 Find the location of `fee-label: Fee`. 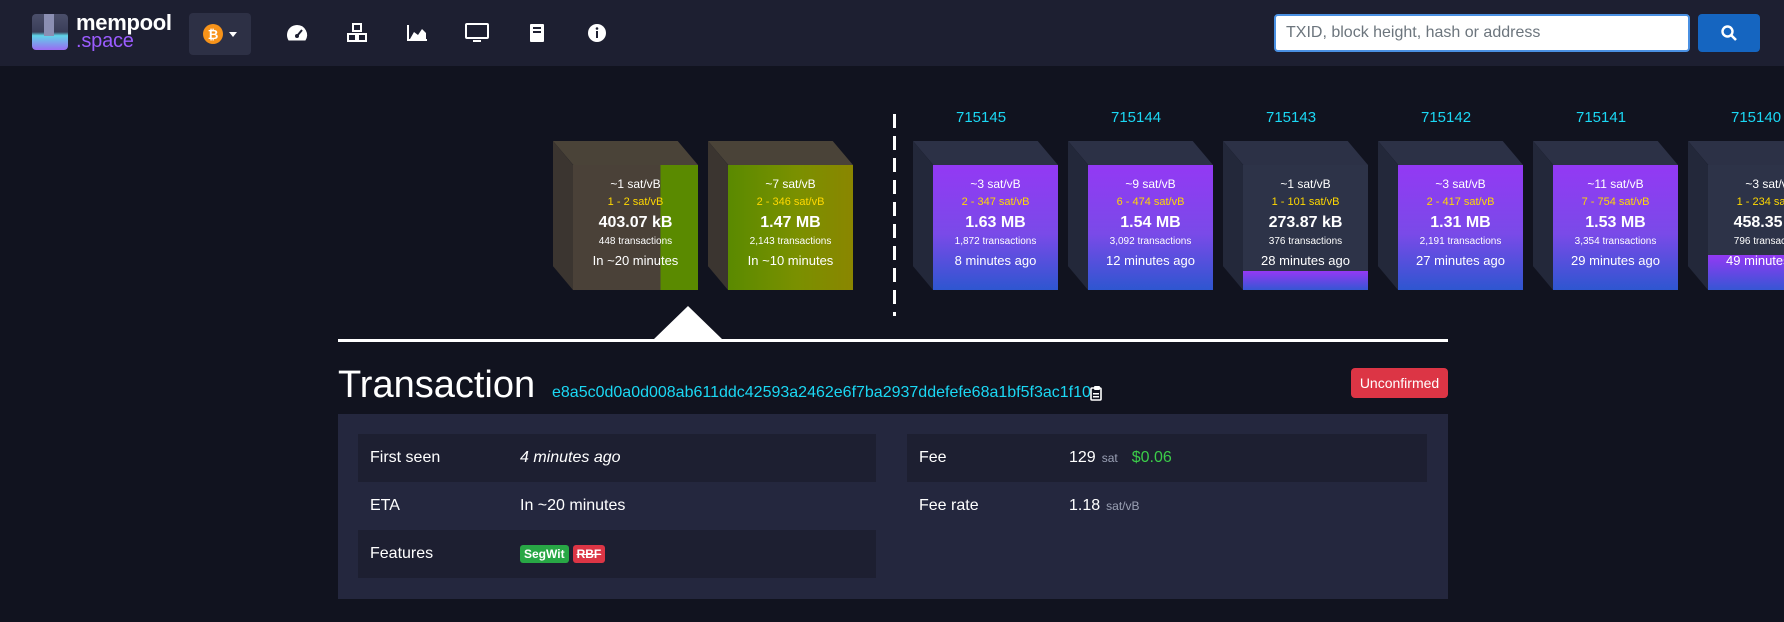

fee-label: Fee is located at coordinates (933, 457).